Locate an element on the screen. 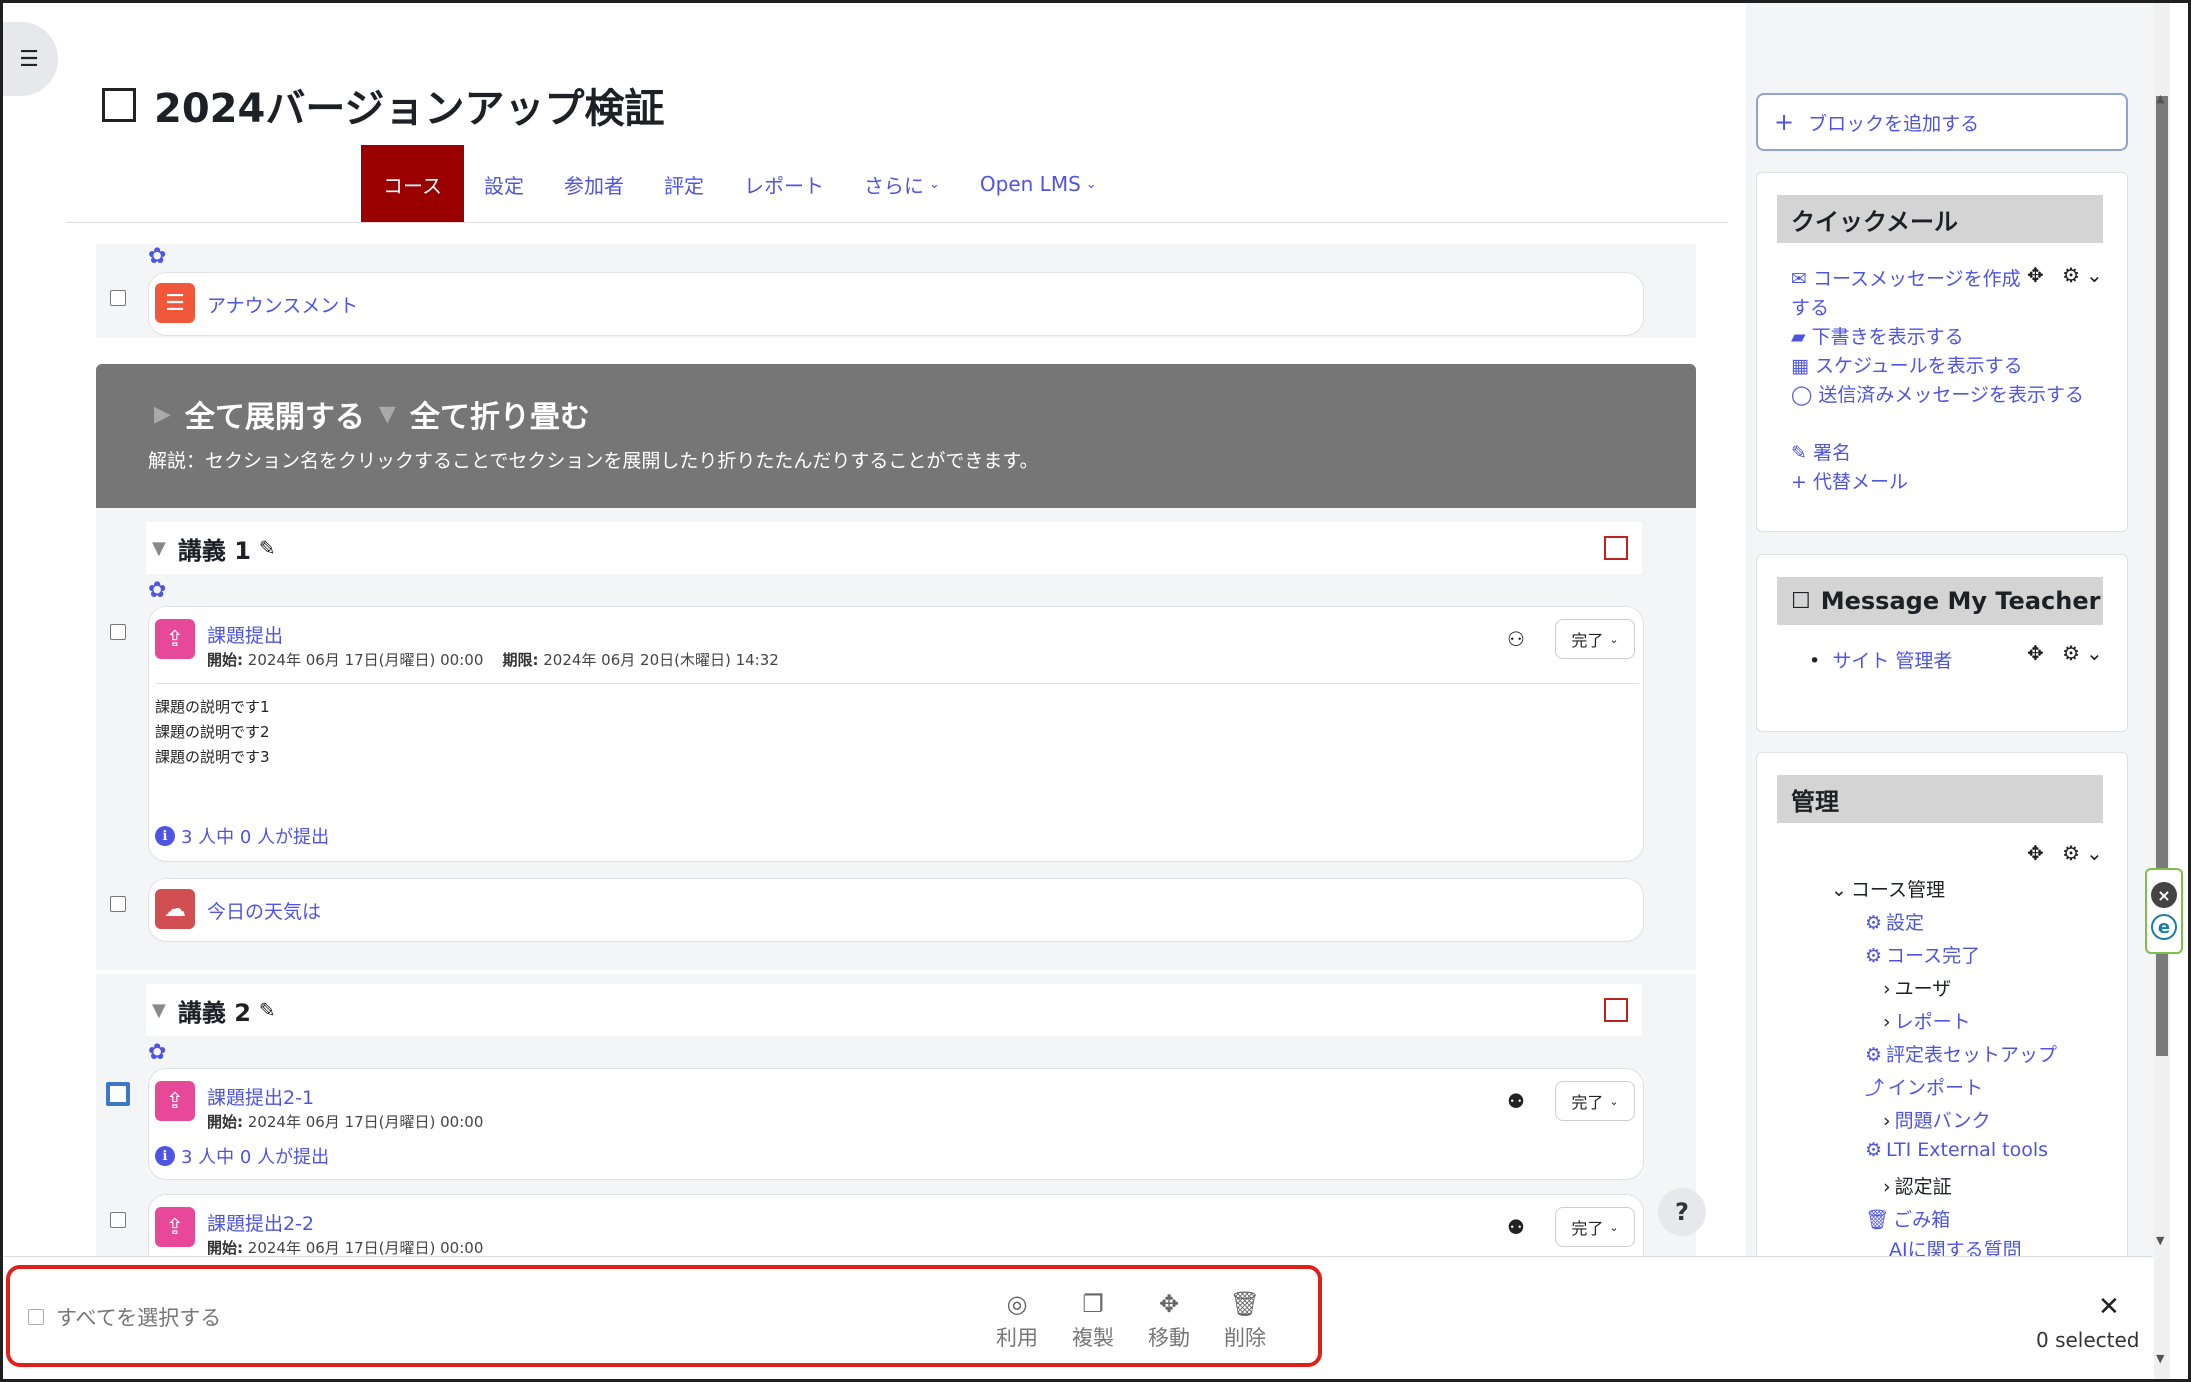  tree-lti-tools: ⚙ LTI External tools is located at coordinates (1956, 1150).